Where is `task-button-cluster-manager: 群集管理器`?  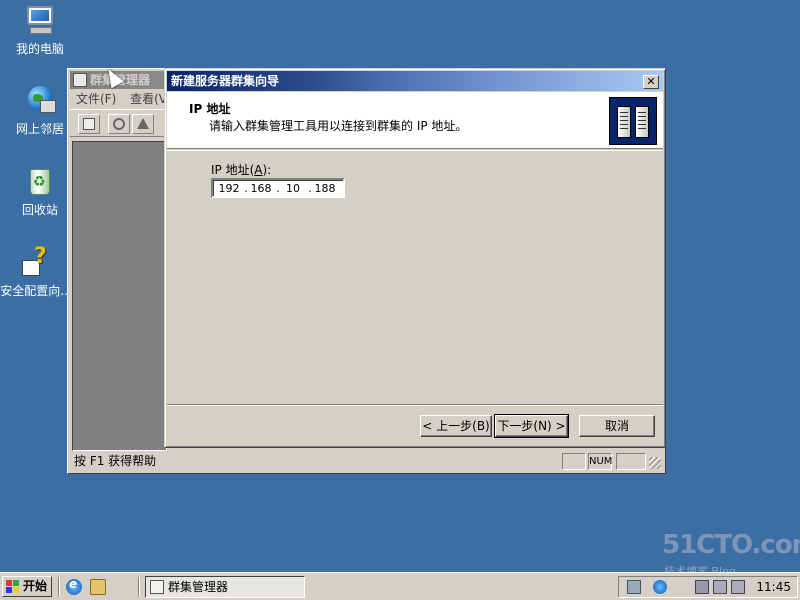 task-button-cluster-manager: 群集管理器 is located at coordinates (225, 587).